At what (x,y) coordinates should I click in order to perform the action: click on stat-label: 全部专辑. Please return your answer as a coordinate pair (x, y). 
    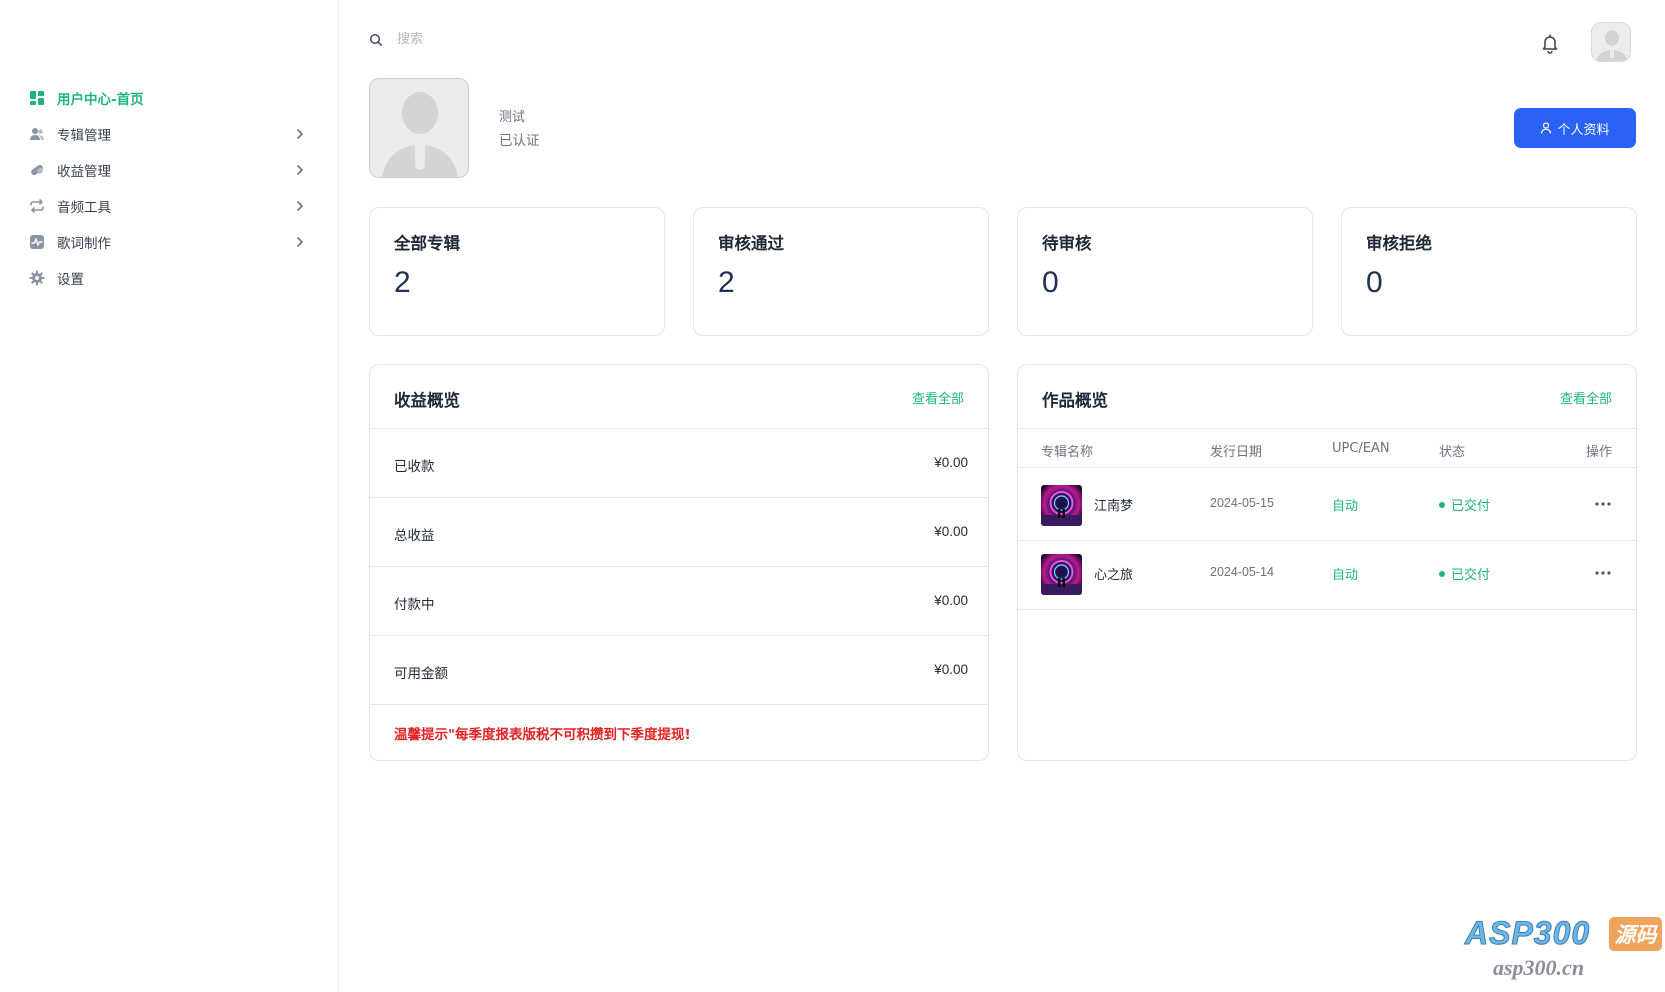
    Looking at the image, I should click on (427, 243).